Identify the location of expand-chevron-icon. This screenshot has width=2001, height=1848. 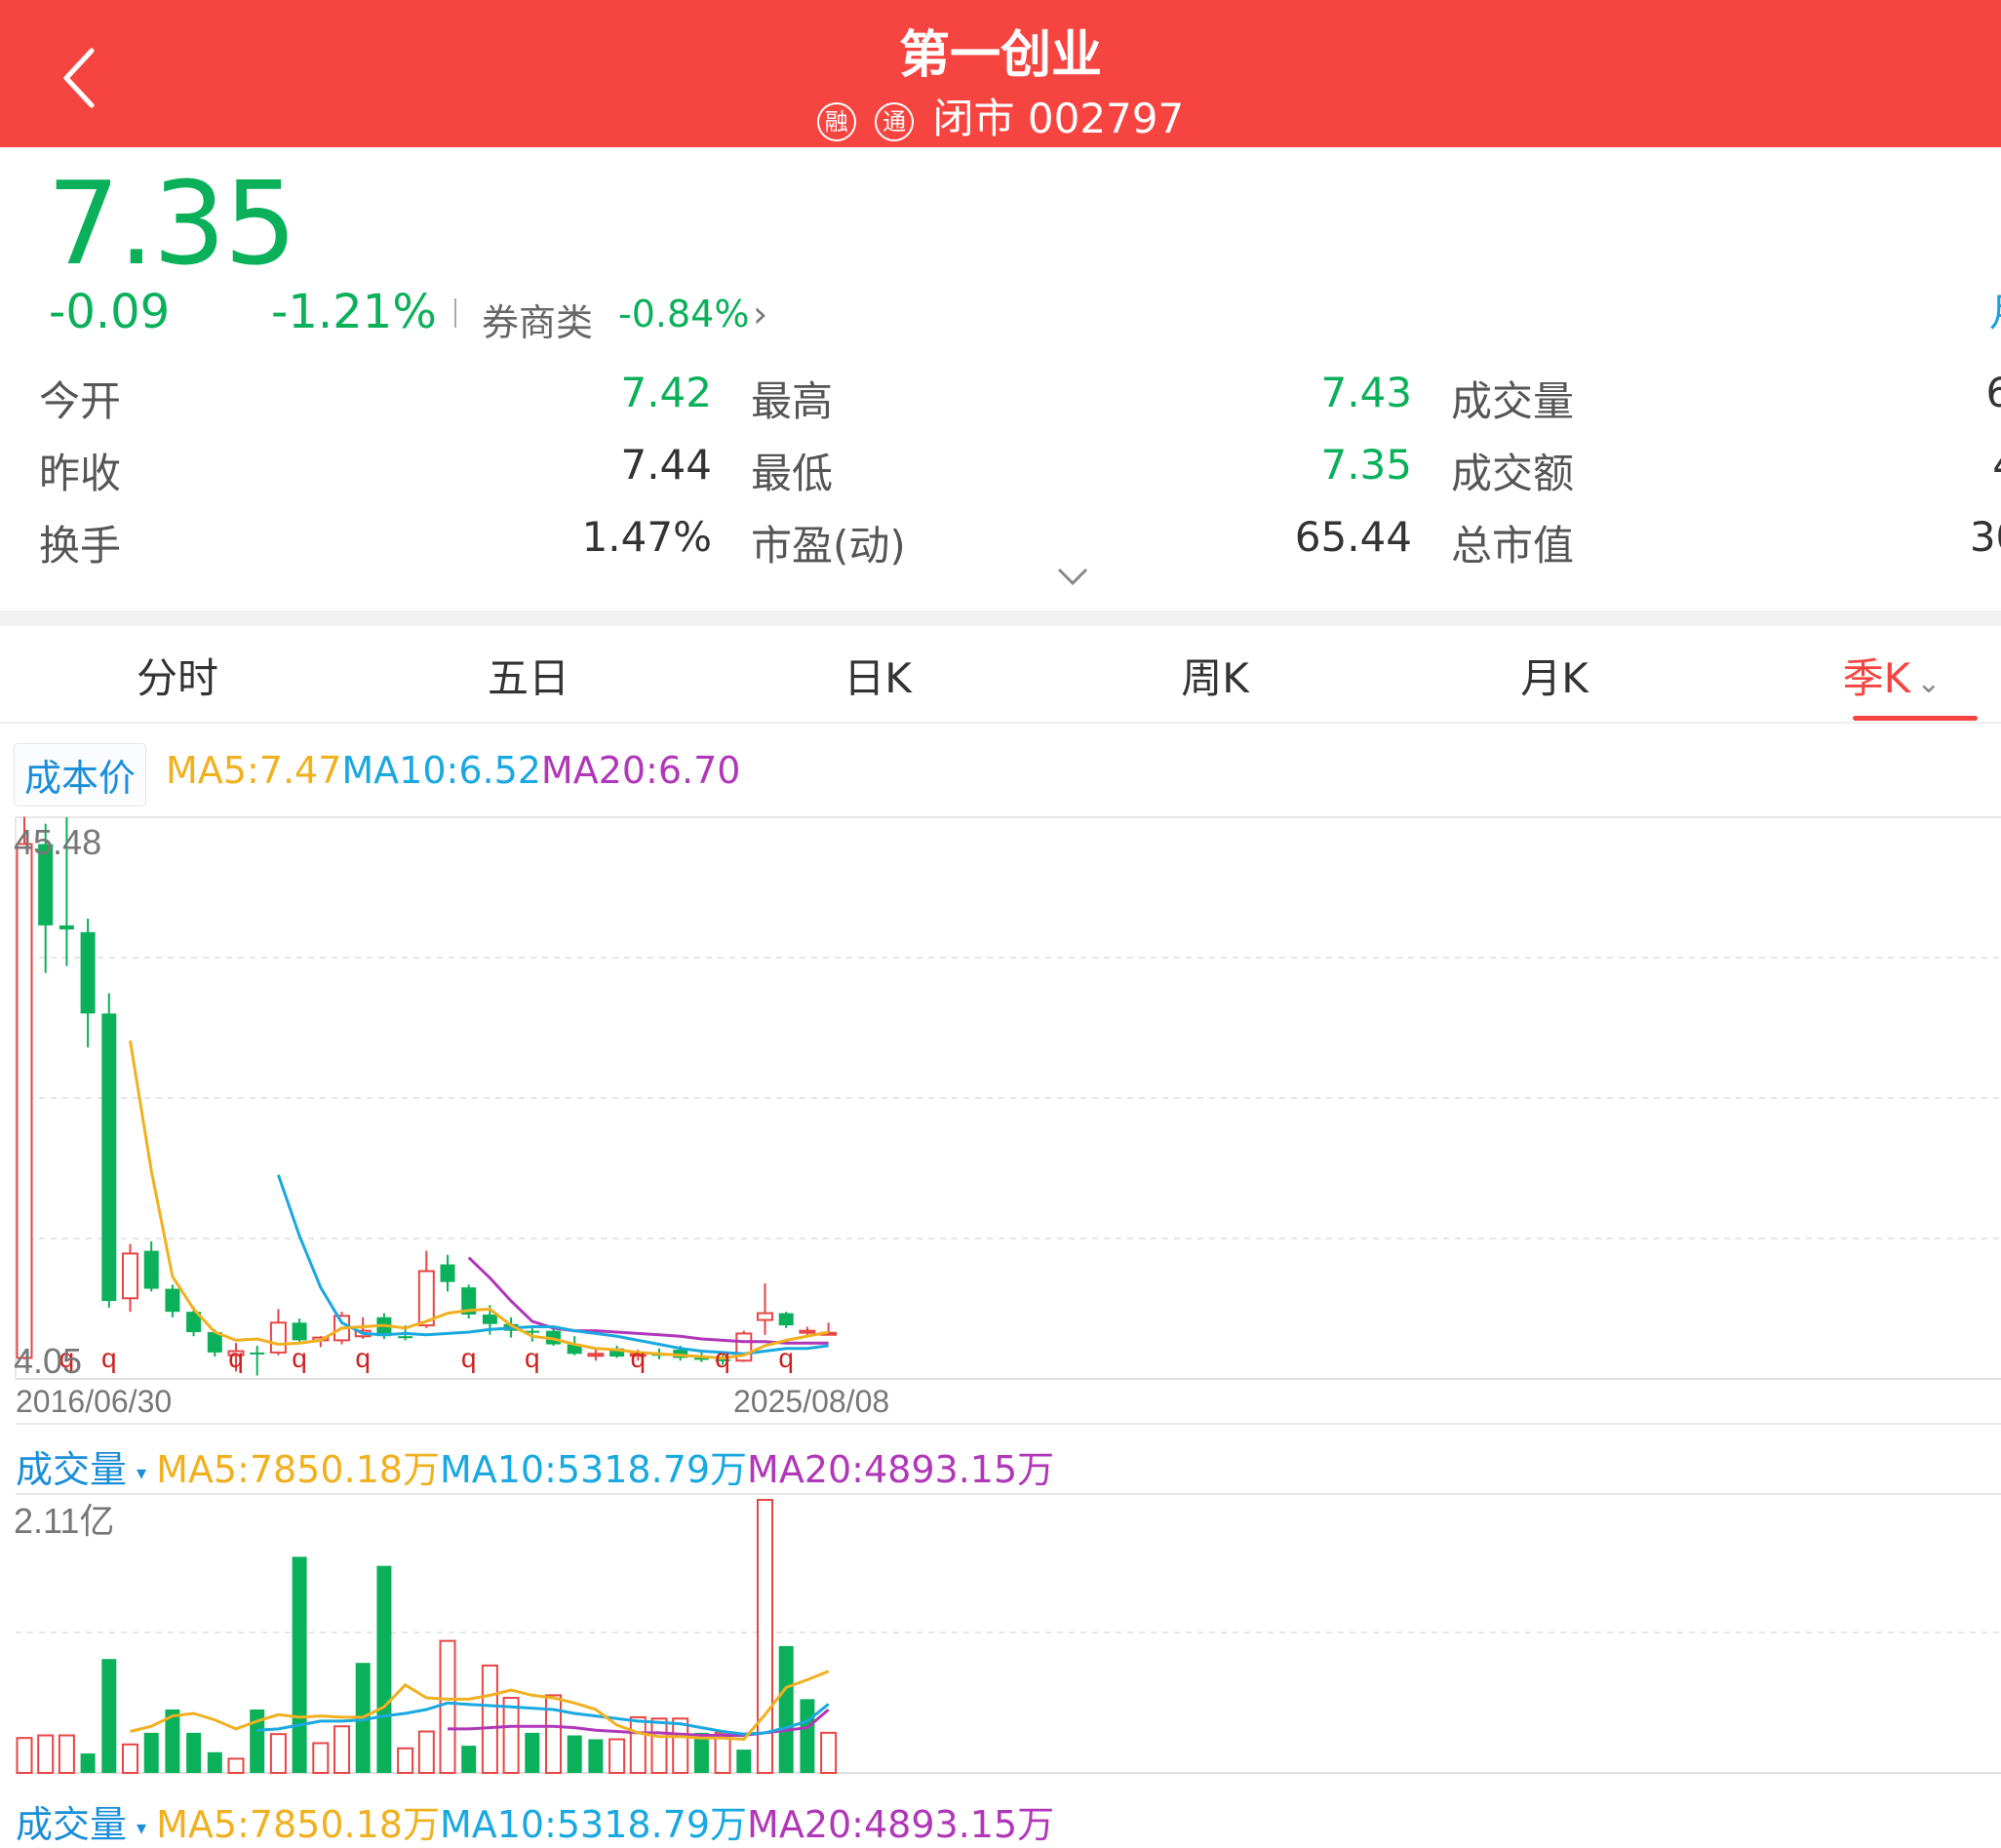
(1072, 576).